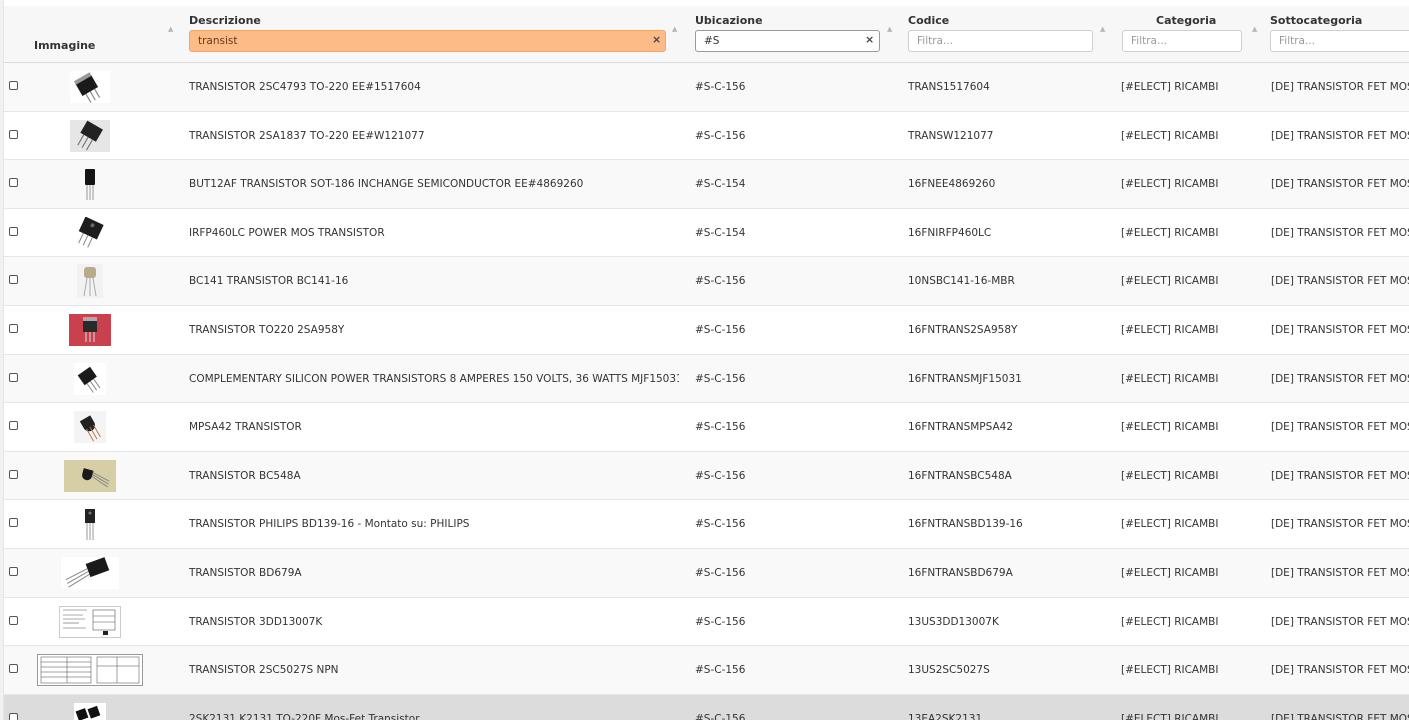 This screenshot has width=1409, height=720. I want to click on location-filter-input, so click(787, 41).